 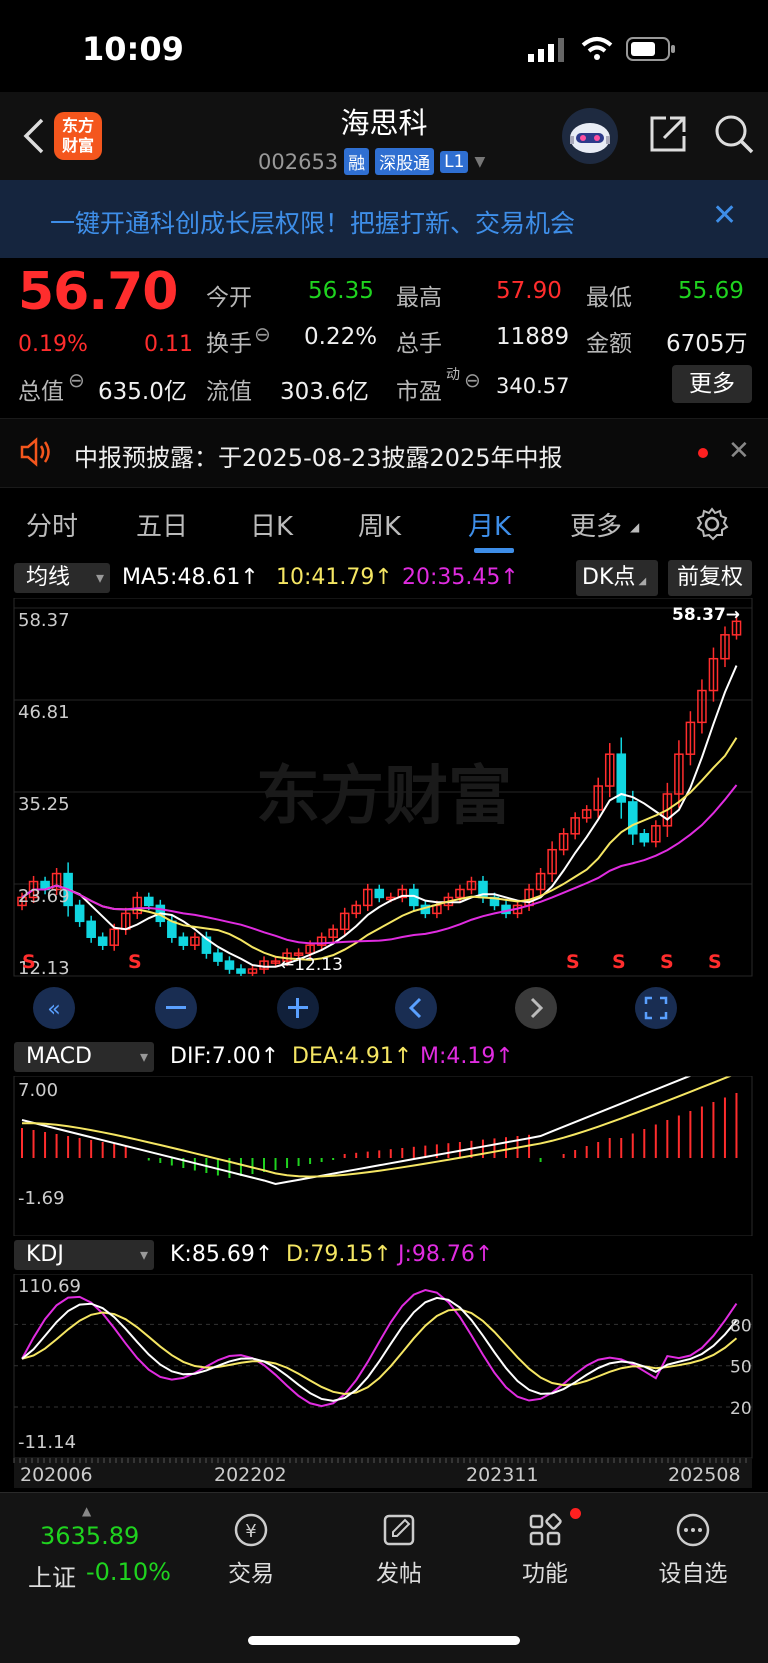 What do you see at coordinates (703, 453) in the screenshot?
I see `unread-dot` at bounding box center [703, 453].